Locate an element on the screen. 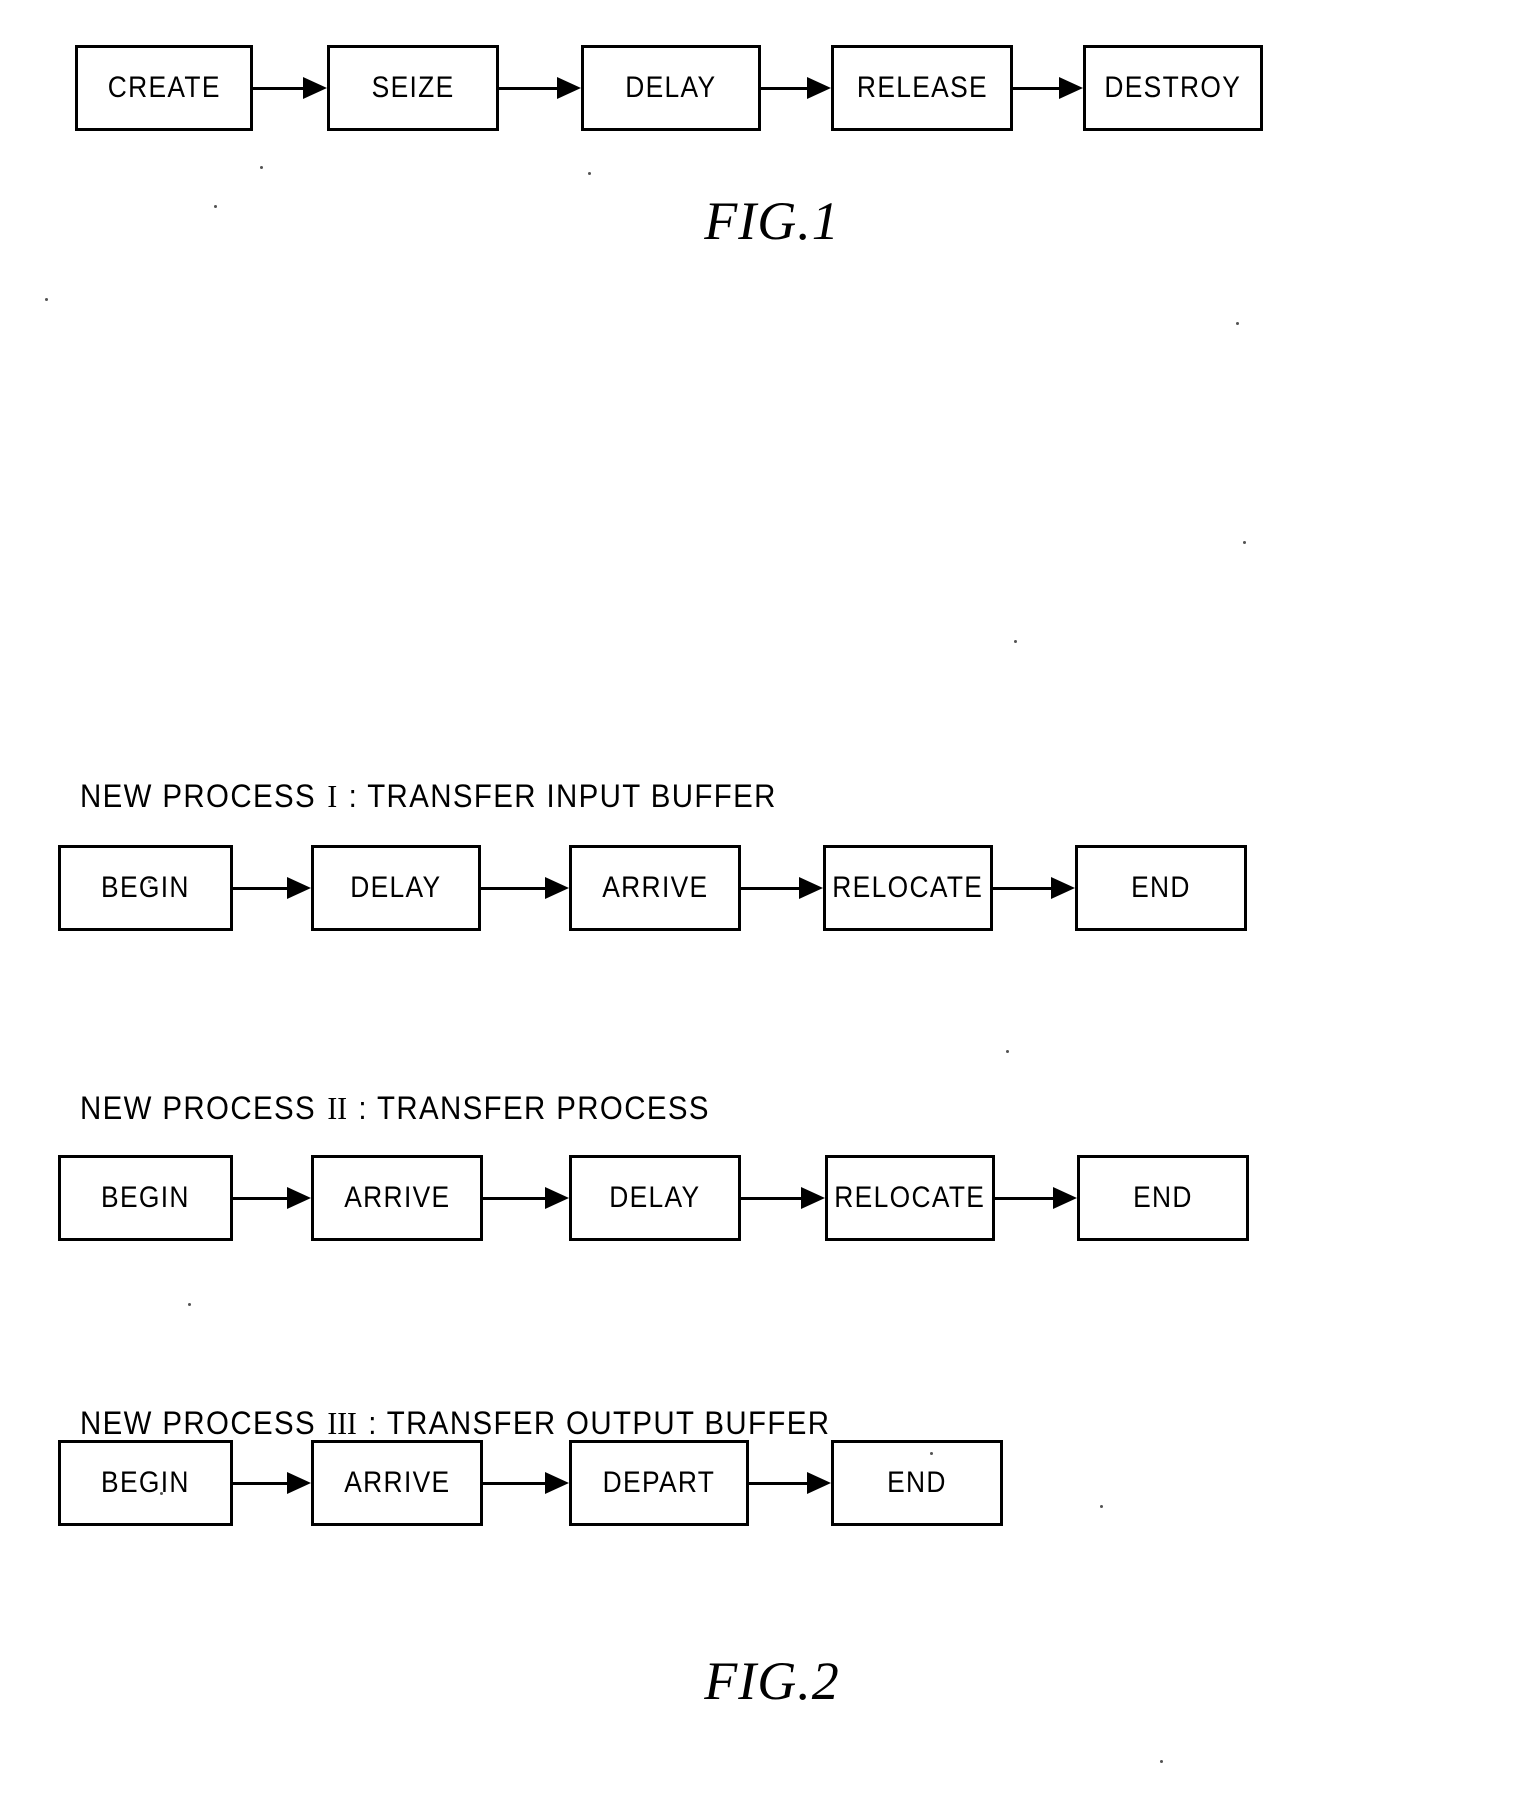 This screenshot has width=1524, height=1820. flow-node: CREATE is located at coordinates (164, 88).